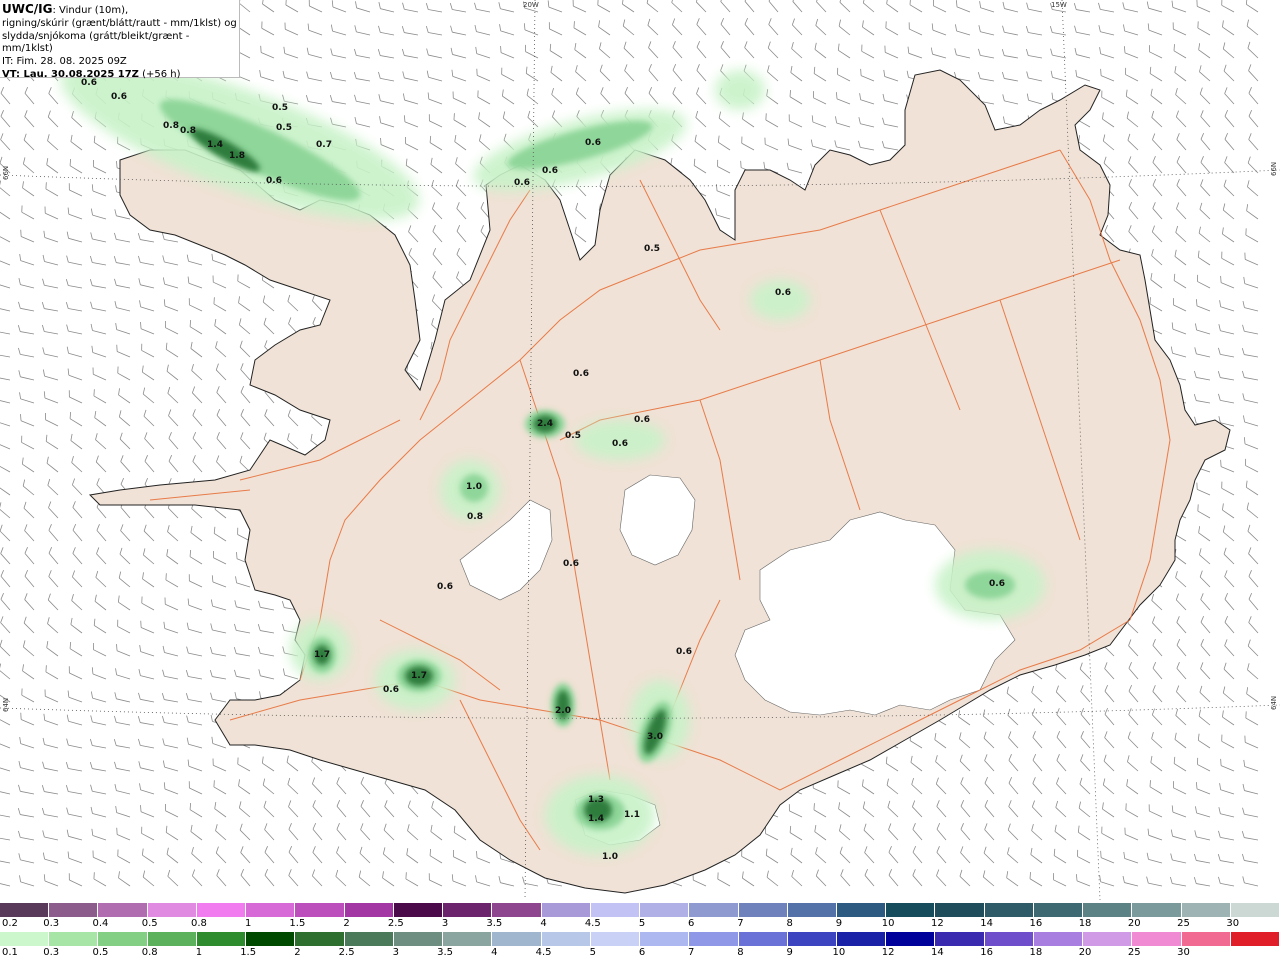 This screenshot has width=1280, height=960. Describe the element at coordinates (592, 923) in the screenshot. I see `legend-tick-label: 4.5` at that location.